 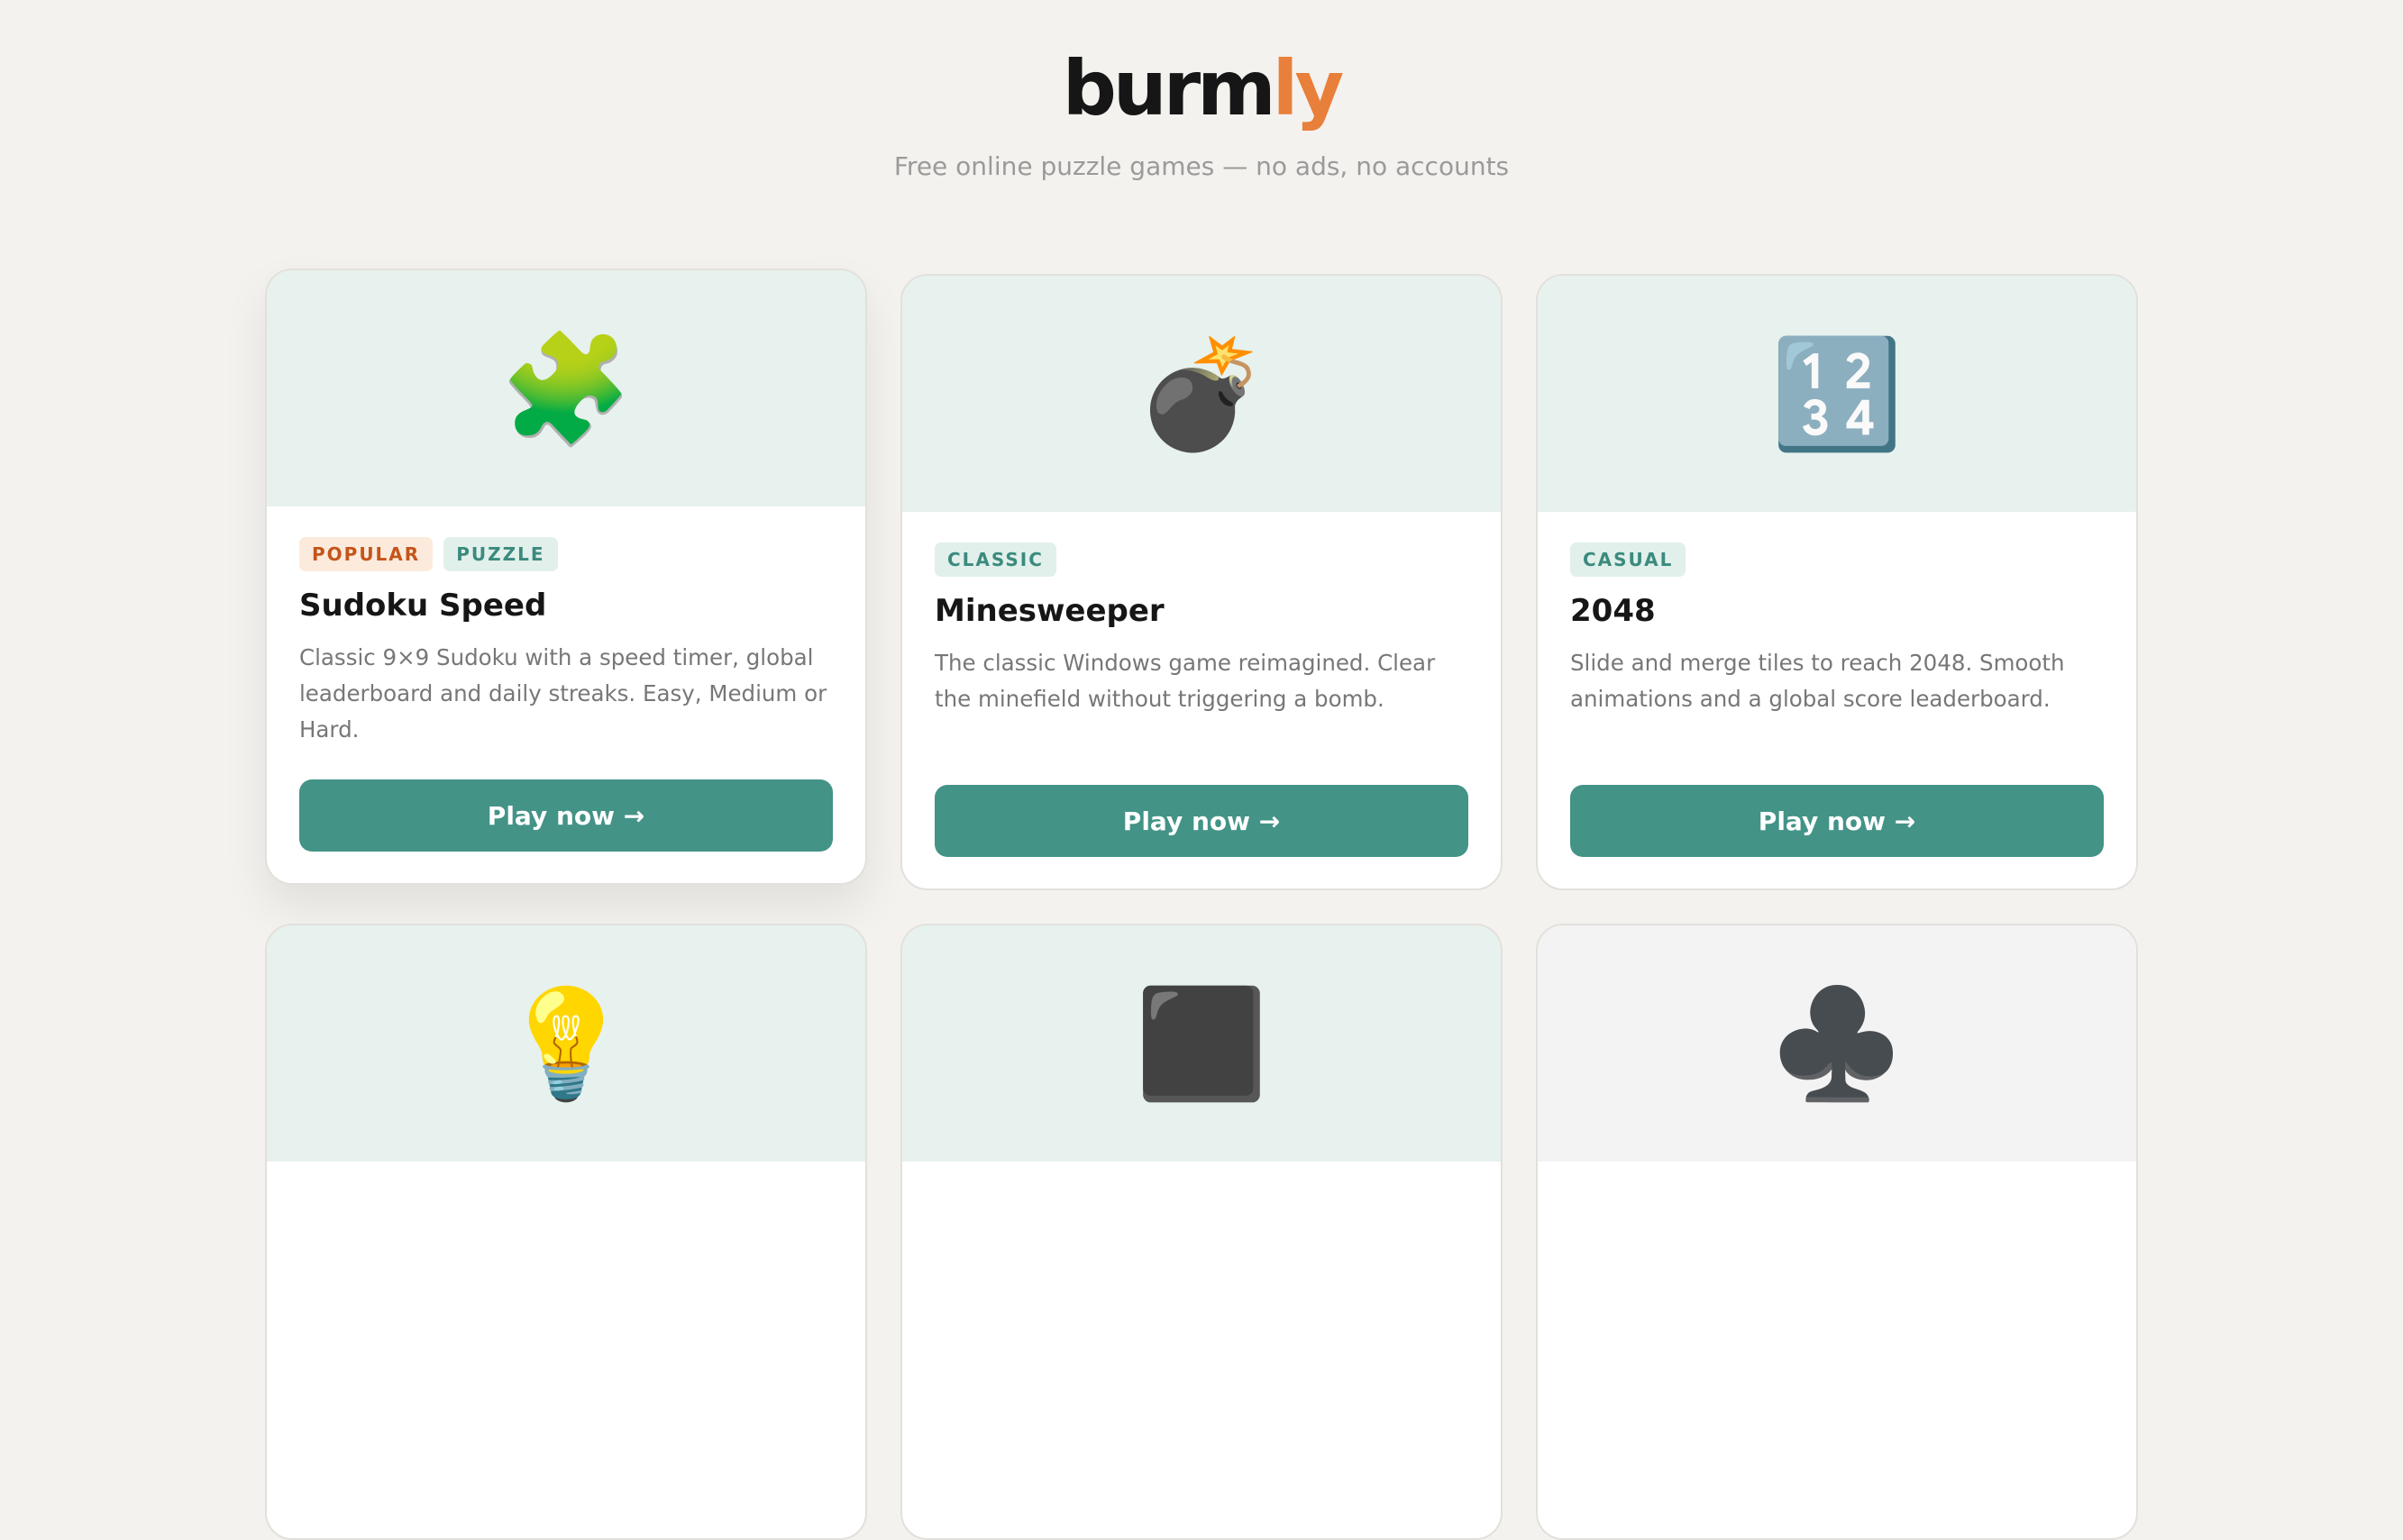 I want to click on numbers-icon: 🔢, so click(x=1837, y=394).